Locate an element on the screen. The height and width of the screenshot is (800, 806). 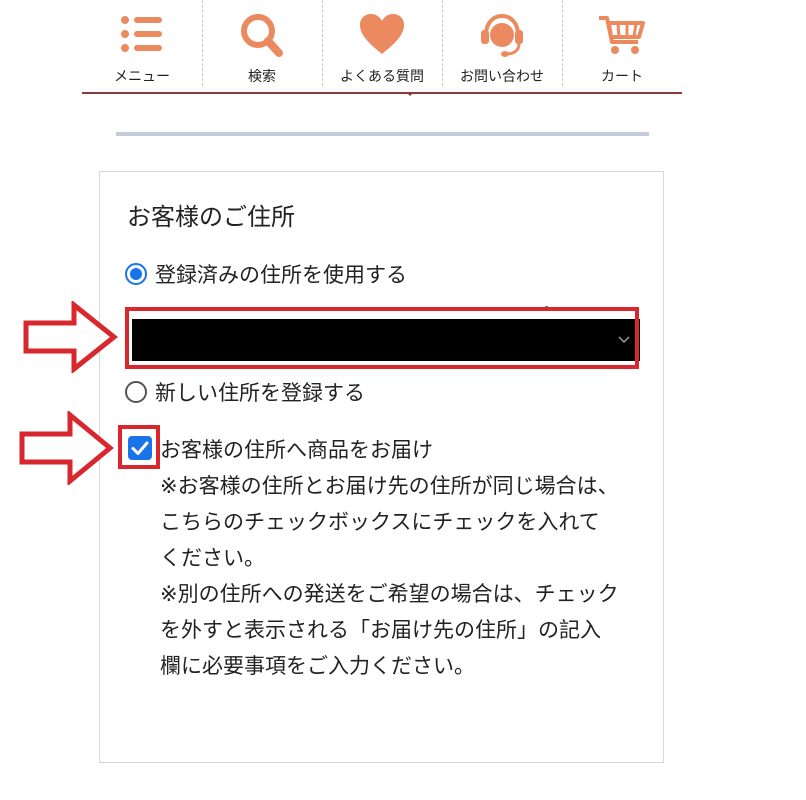
radio-use-registered-address: 登録済みの住所を使用する is located at coordinates (266, 274).